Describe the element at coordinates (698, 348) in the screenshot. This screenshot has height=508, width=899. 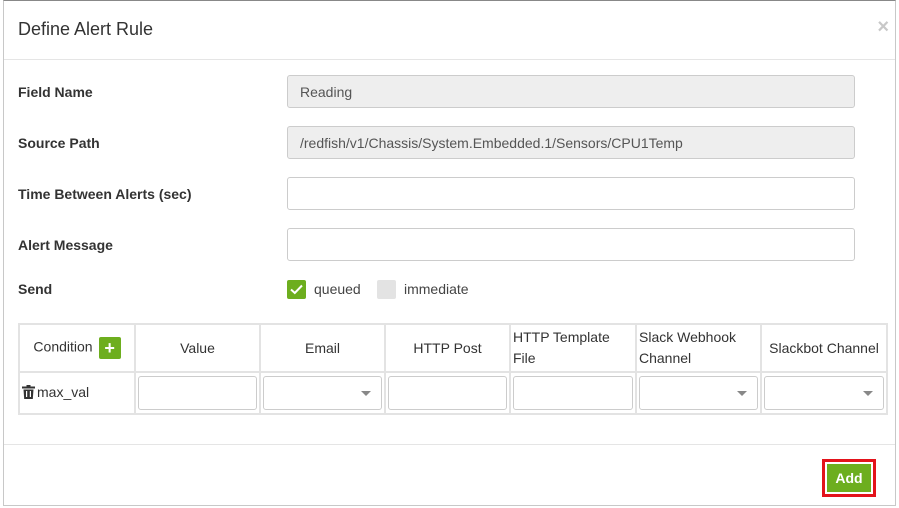
I see `header-slack-webhook-channel: Slack Webhook Channel` at that location.